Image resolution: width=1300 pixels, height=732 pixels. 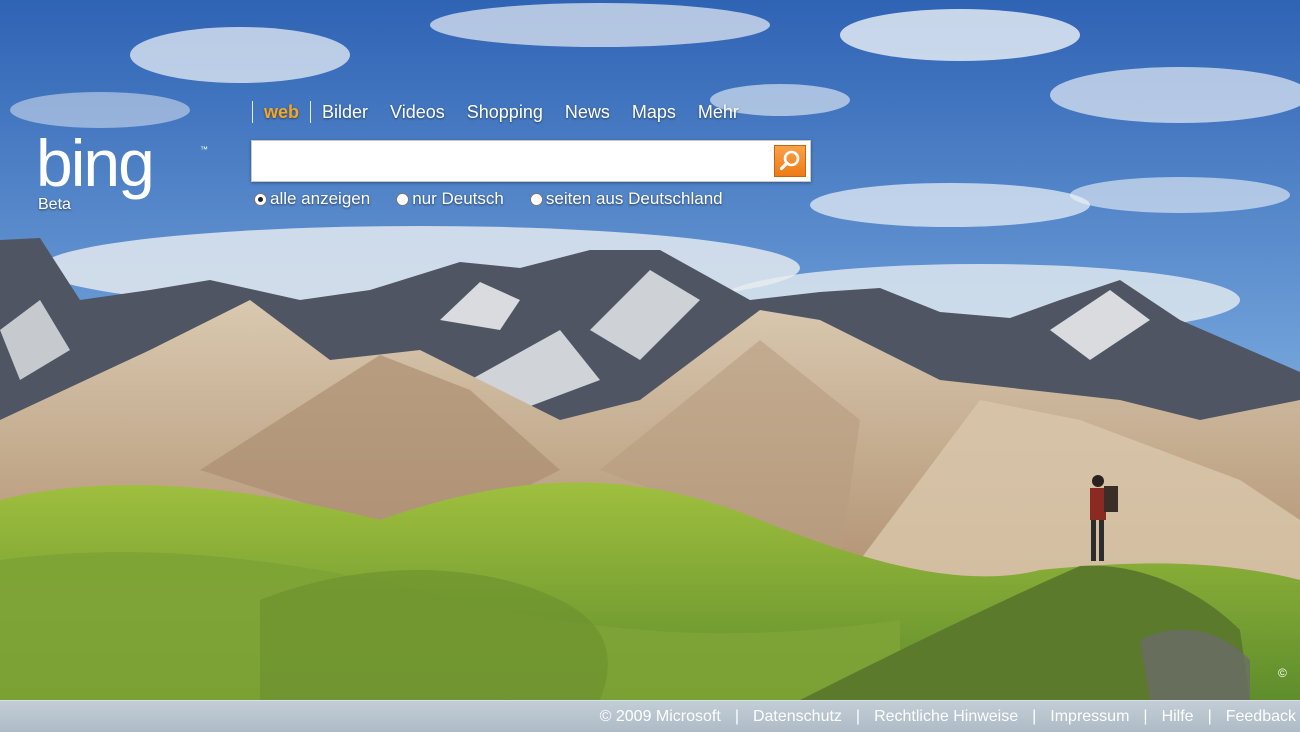 What do you see at coordinates (458, 198) in the screenshot?
I see `radio-label: nur Deutsch` at bounding box center [458, 198].